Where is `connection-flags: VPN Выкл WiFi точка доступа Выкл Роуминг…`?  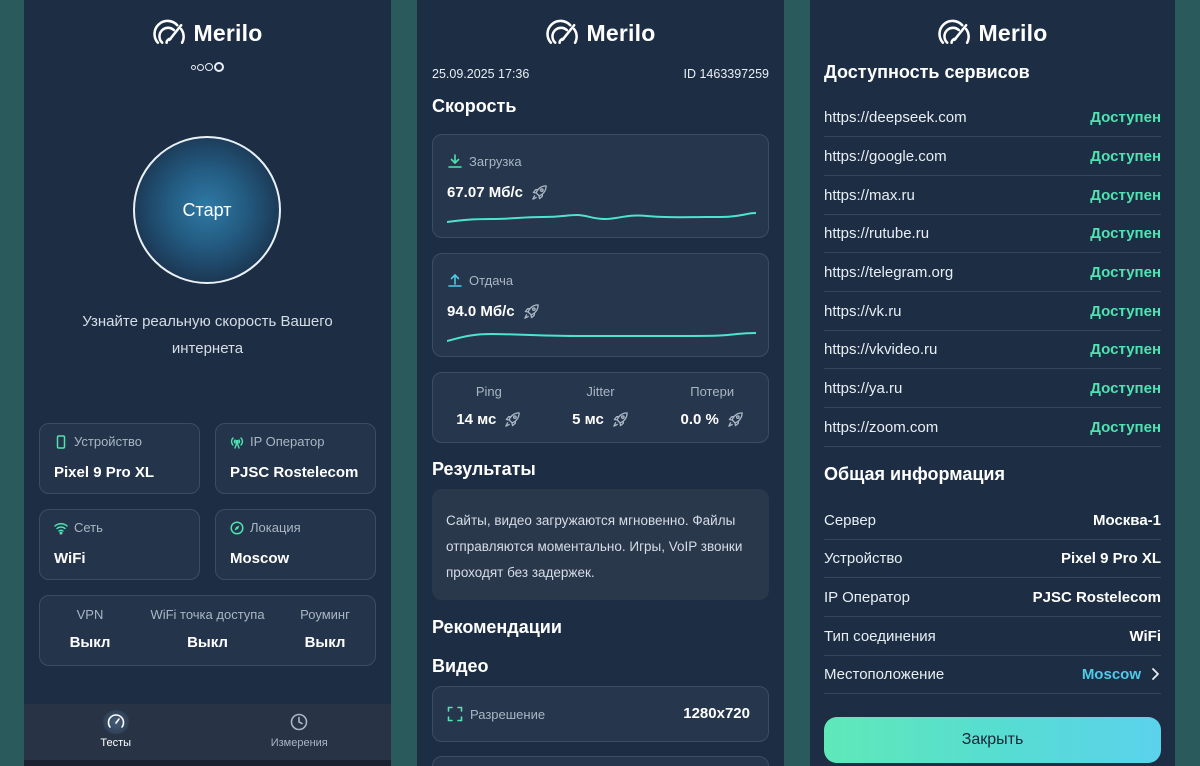
connection-flags: VPN Выкл WiFi точка доступа Выкл Роуминг… is located at coordinates (207, 630).